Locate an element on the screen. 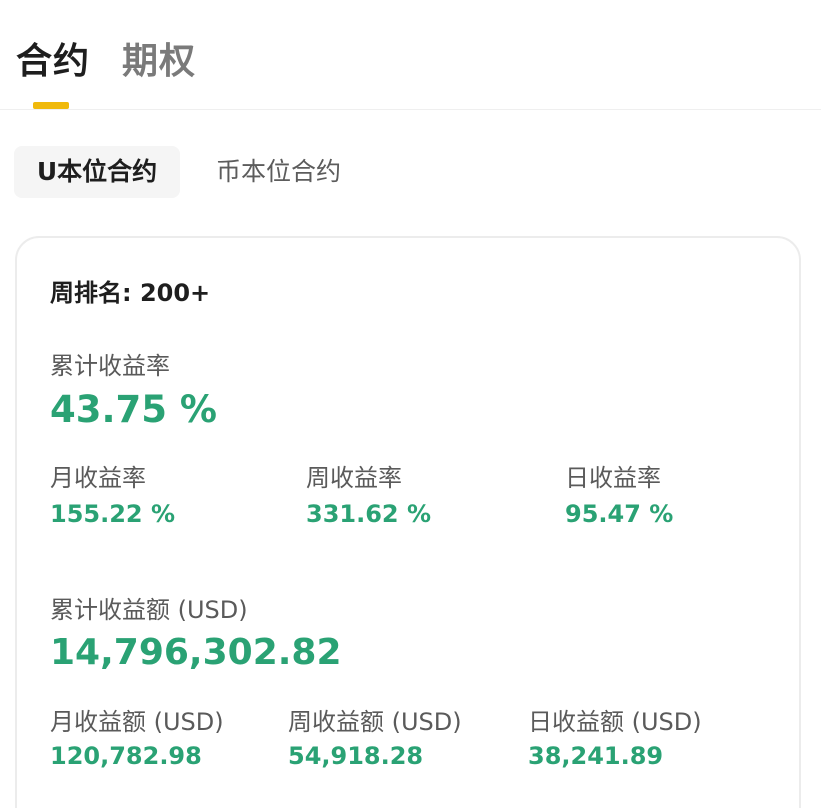 The height and width of the screenshot is (808, 821). cumulative-amount-label: 累计收益额 (USD) is located at coordinates (149, 610).